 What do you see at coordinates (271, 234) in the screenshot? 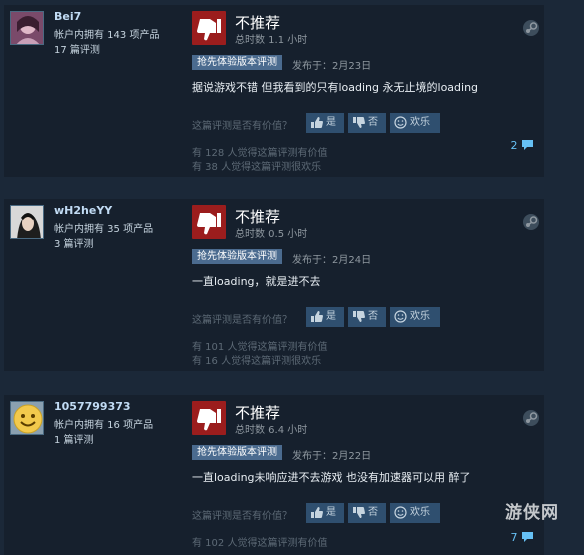
I see `hours-played: 总时数 0.5 小时` at bounding box center [271, 234].